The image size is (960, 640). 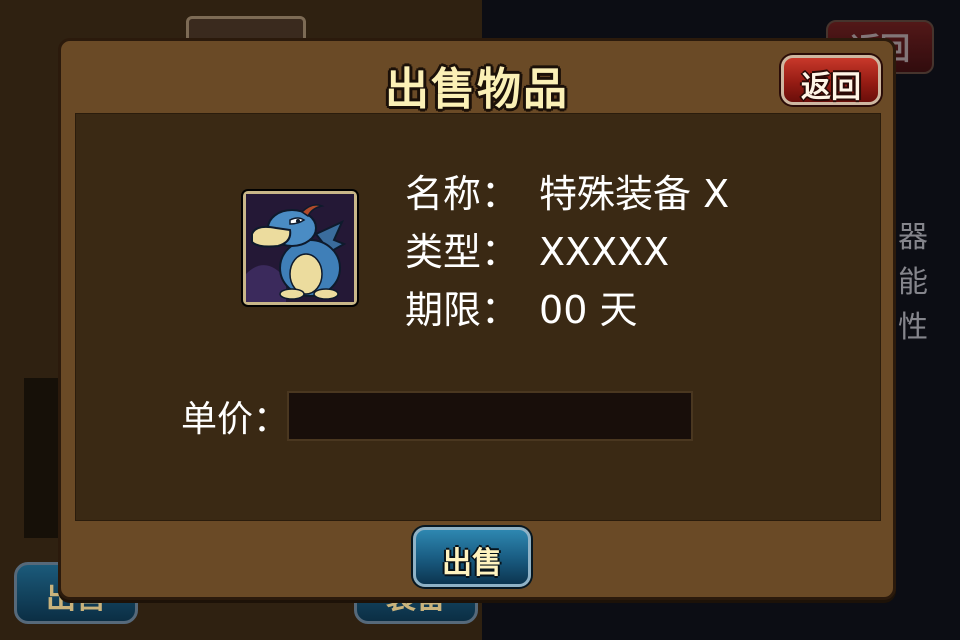 I want to click on return-button: 返回, so click(x=831, y=80).